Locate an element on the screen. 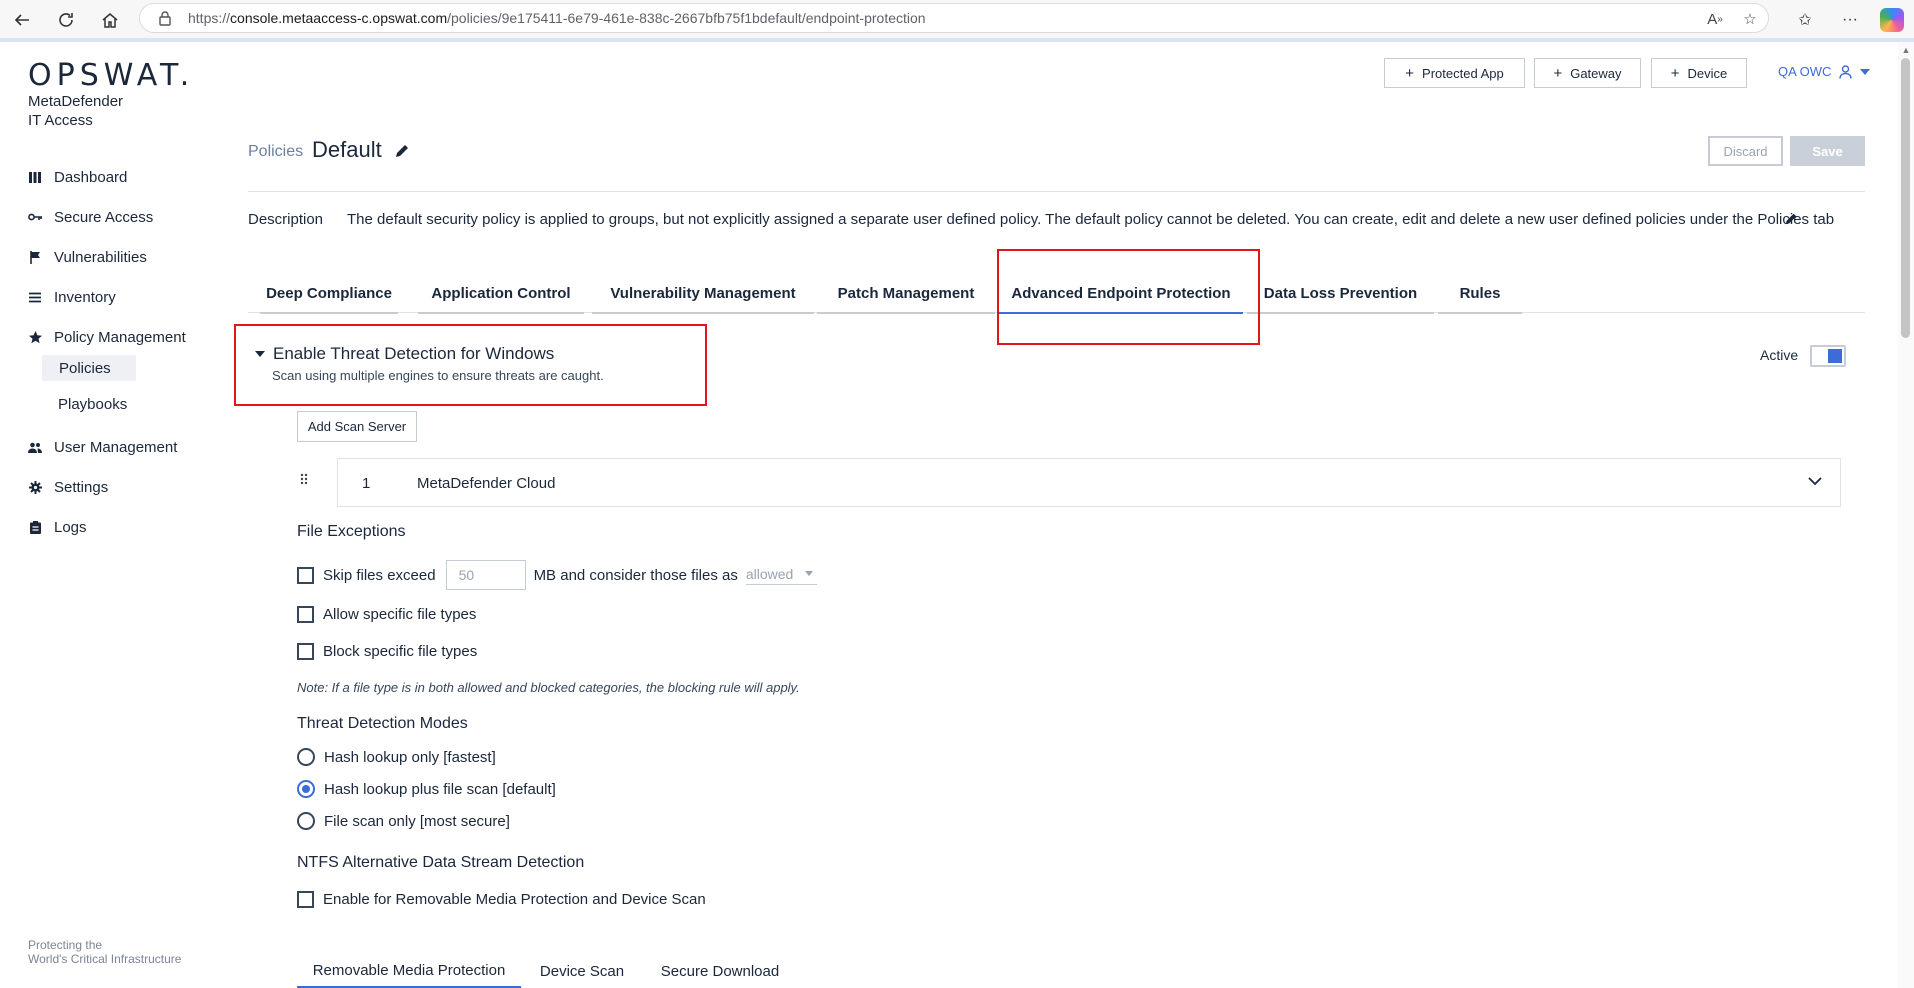  add-protected-app-button: + Protected App is located at coordinates (1454, 73).